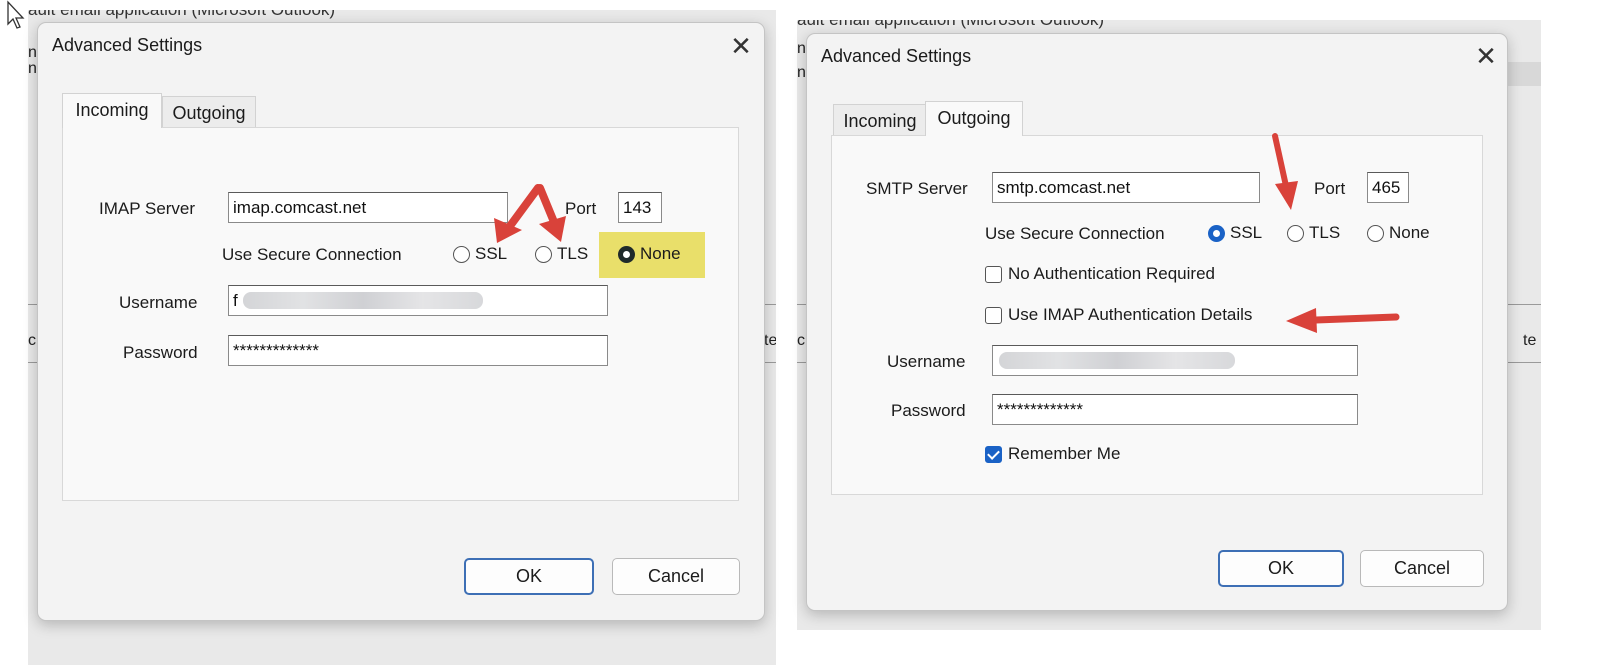  I want to click on imap-server-label: IMAP Server, so click(147, 208).